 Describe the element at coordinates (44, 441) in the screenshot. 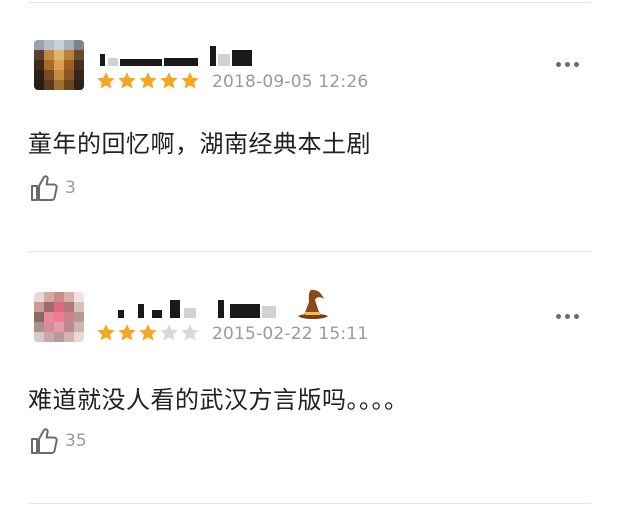

I see `thumbs-up-icon` at that location.